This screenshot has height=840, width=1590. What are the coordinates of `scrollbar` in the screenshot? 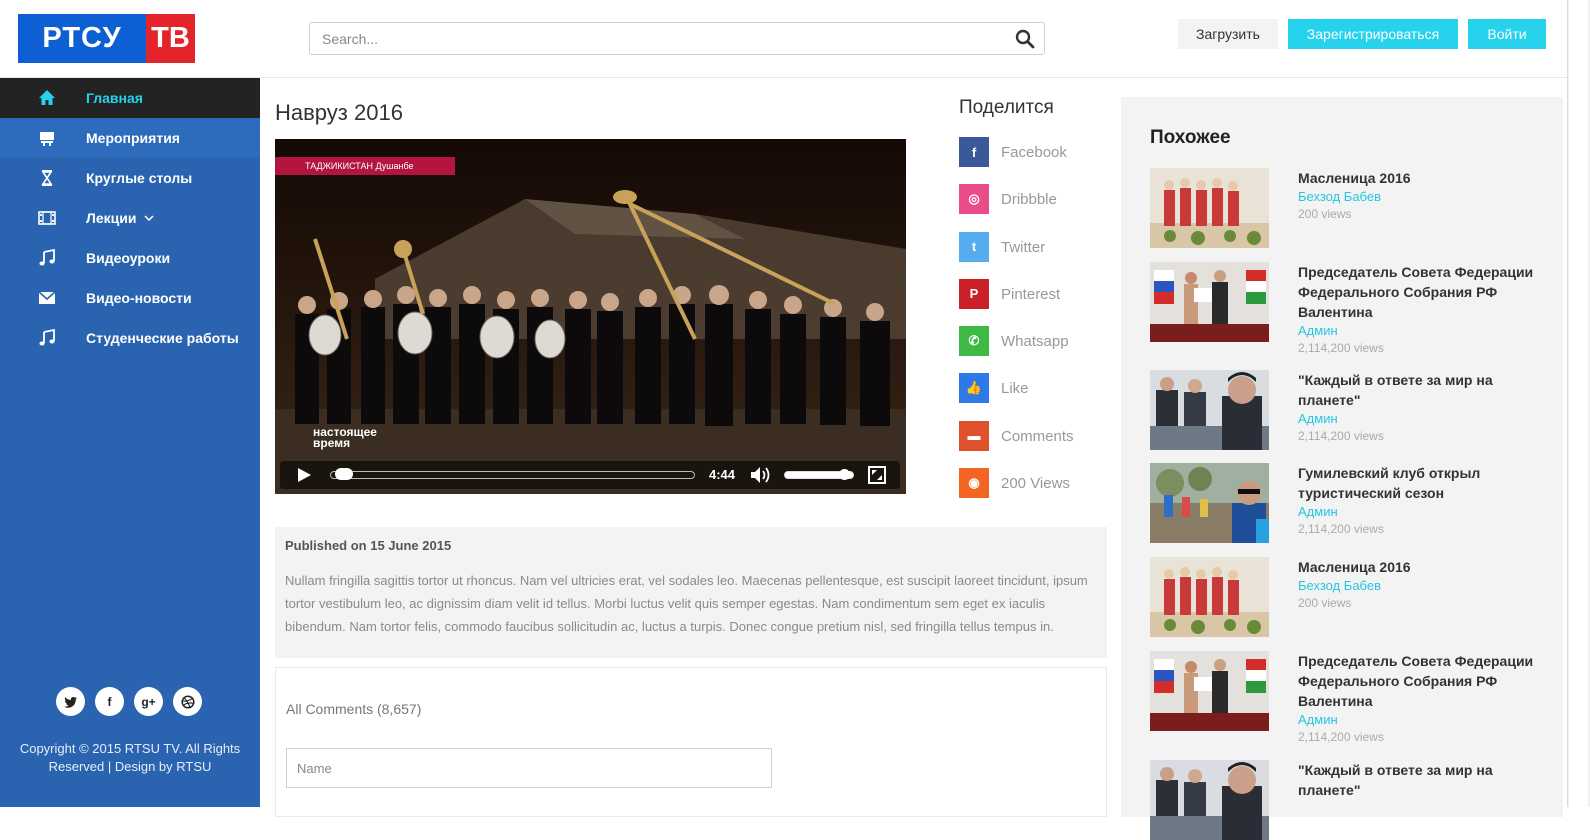 It's located at (1579, 403).